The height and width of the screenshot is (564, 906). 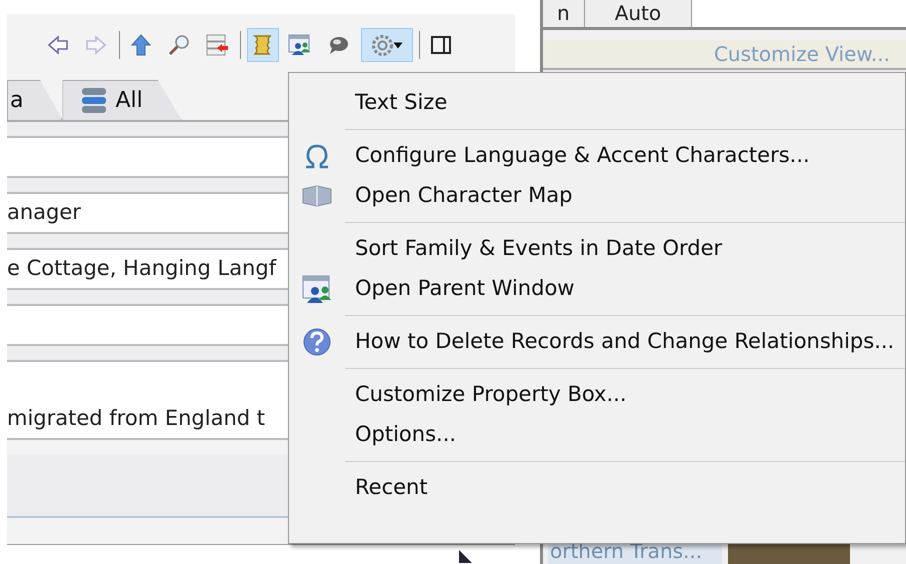 I want to click on list-arrow-icon, so click(x=218, y=45).